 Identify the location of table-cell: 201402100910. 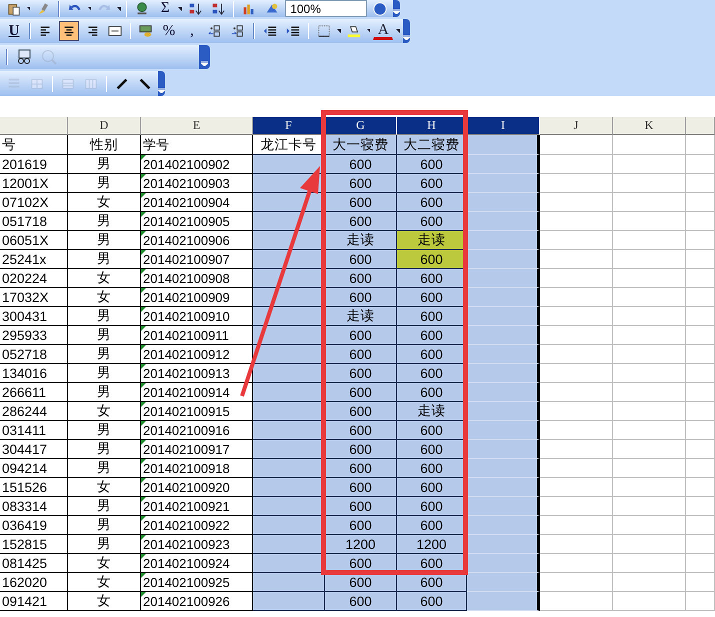
(197, 316).